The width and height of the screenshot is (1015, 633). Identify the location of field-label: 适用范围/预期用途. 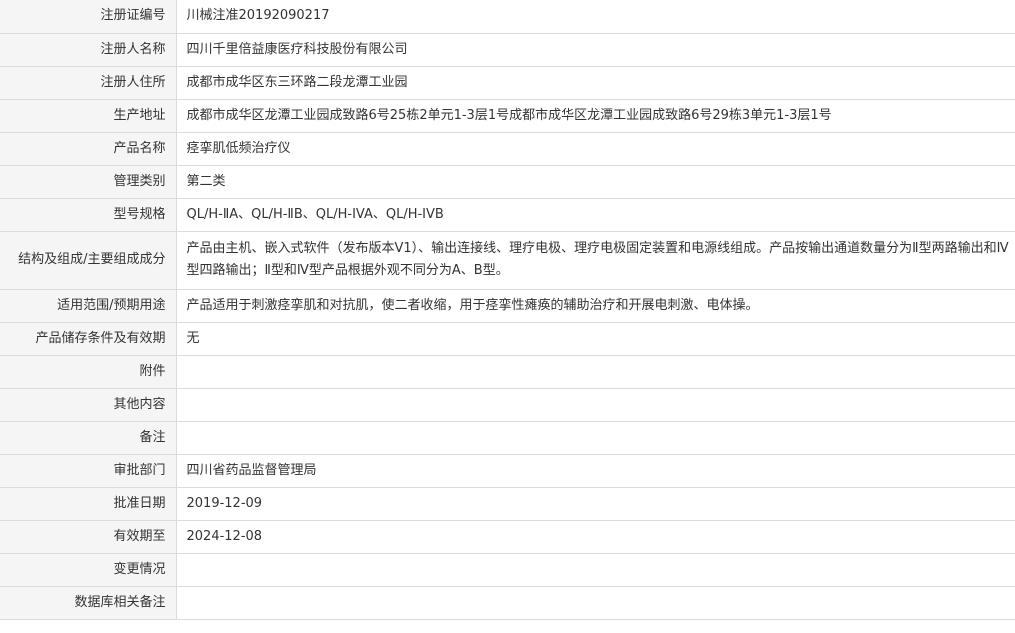
(88, 306).